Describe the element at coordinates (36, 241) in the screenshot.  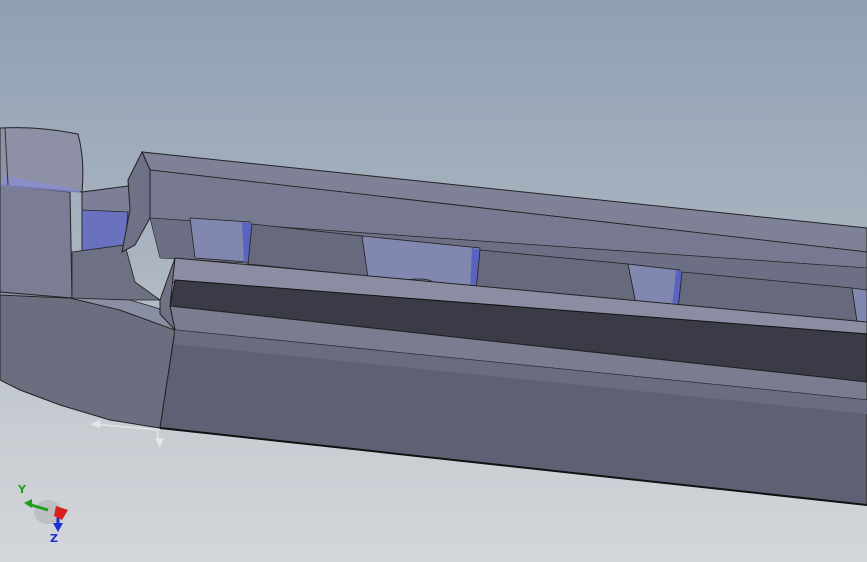
I see `left-block-front` at that location.